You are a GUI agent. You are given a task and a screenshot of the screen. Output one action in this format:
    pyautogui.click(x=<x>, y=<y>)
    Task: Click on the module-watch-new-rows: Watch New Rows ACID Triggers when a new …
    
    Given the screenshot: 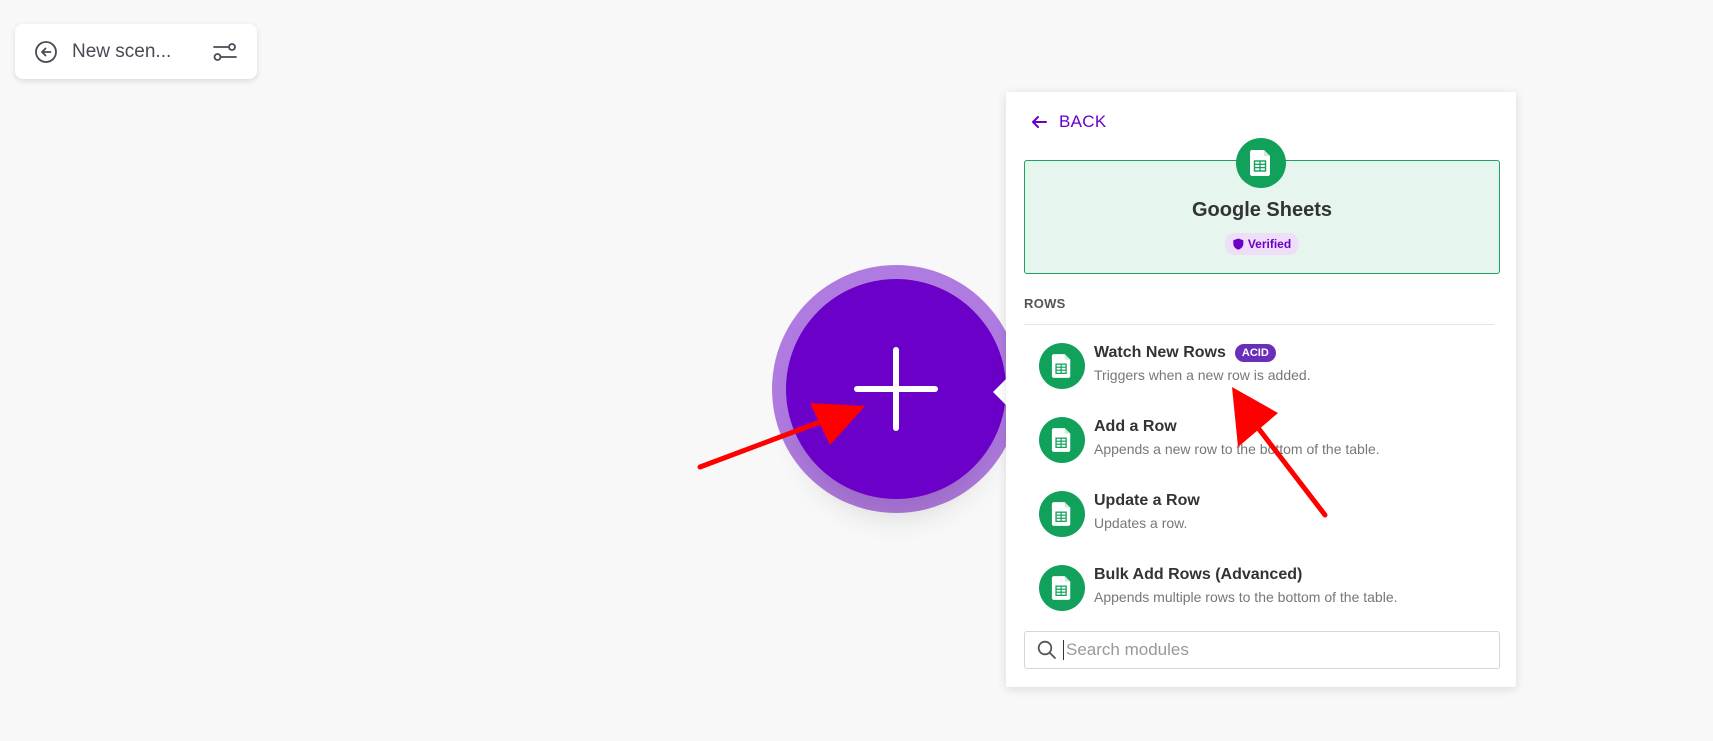 What is the action you would take?
    pyautogui.click(x=1266, y=365)
    